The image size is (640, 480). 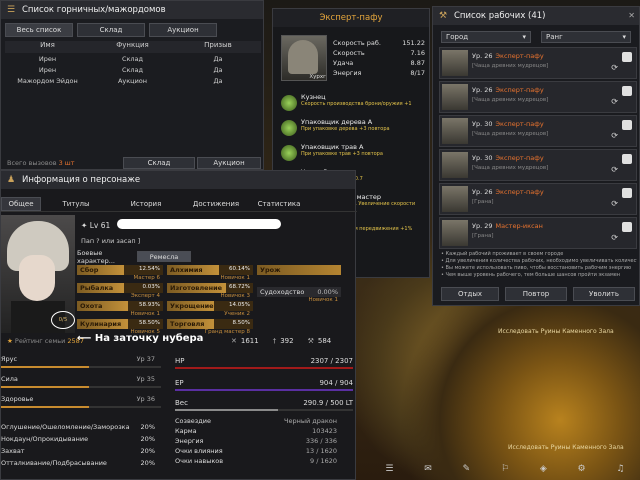 What do you see at coordinates (210, 310) in the screenshot?
I see `lifeskill-item: Укрощение 14.05% Ученик 2` at bounding box center [210, 310].